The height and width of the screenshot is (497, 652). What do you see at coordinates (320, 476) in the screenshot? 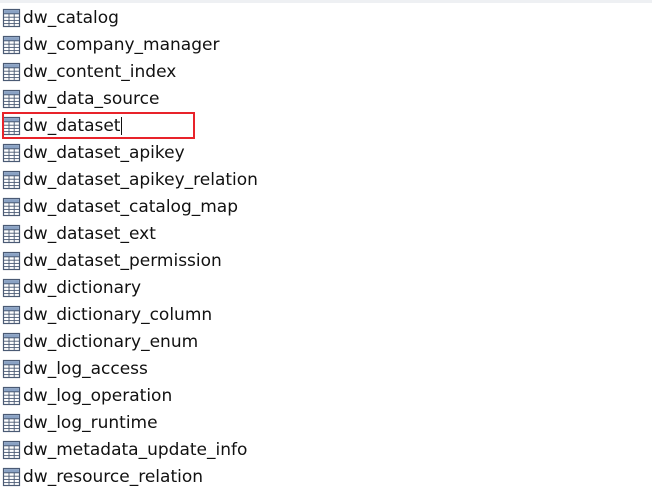
I see `table-list-item: dw_resource_relation` at bounding box center [320, 476].